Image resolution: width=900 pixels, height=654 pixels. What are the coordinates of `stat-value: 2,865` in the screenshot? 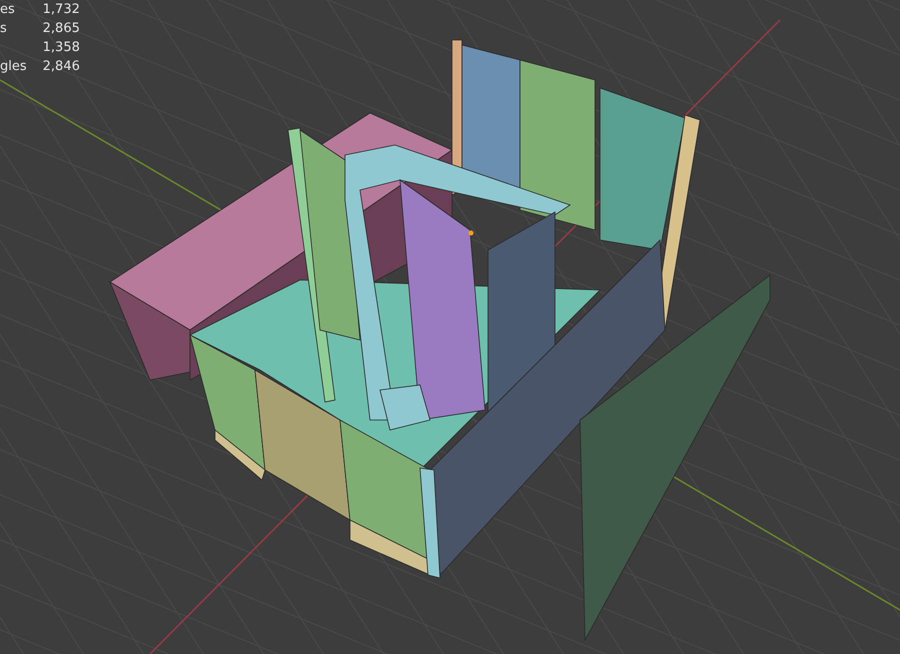 It's located at (61, 29).